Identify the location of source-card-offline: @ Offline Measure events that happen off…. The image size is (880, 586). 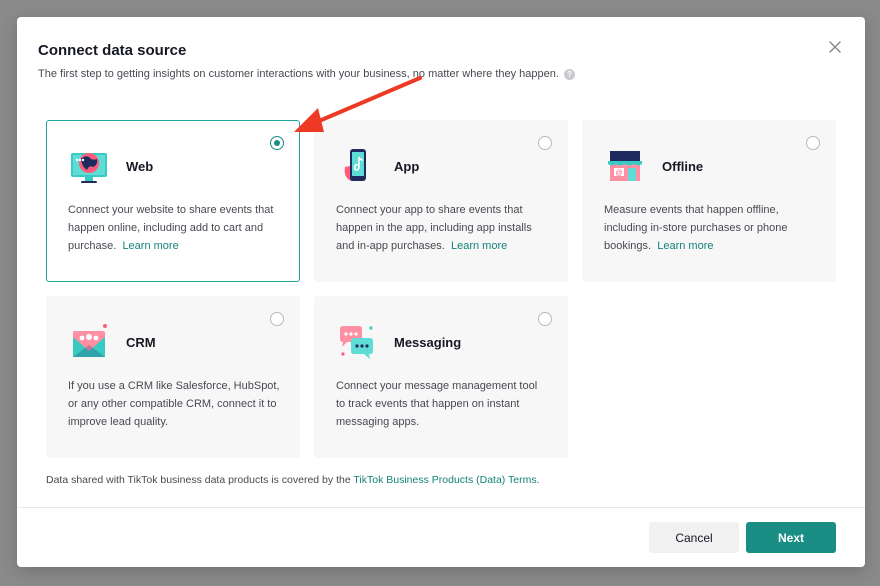
(709, 201).